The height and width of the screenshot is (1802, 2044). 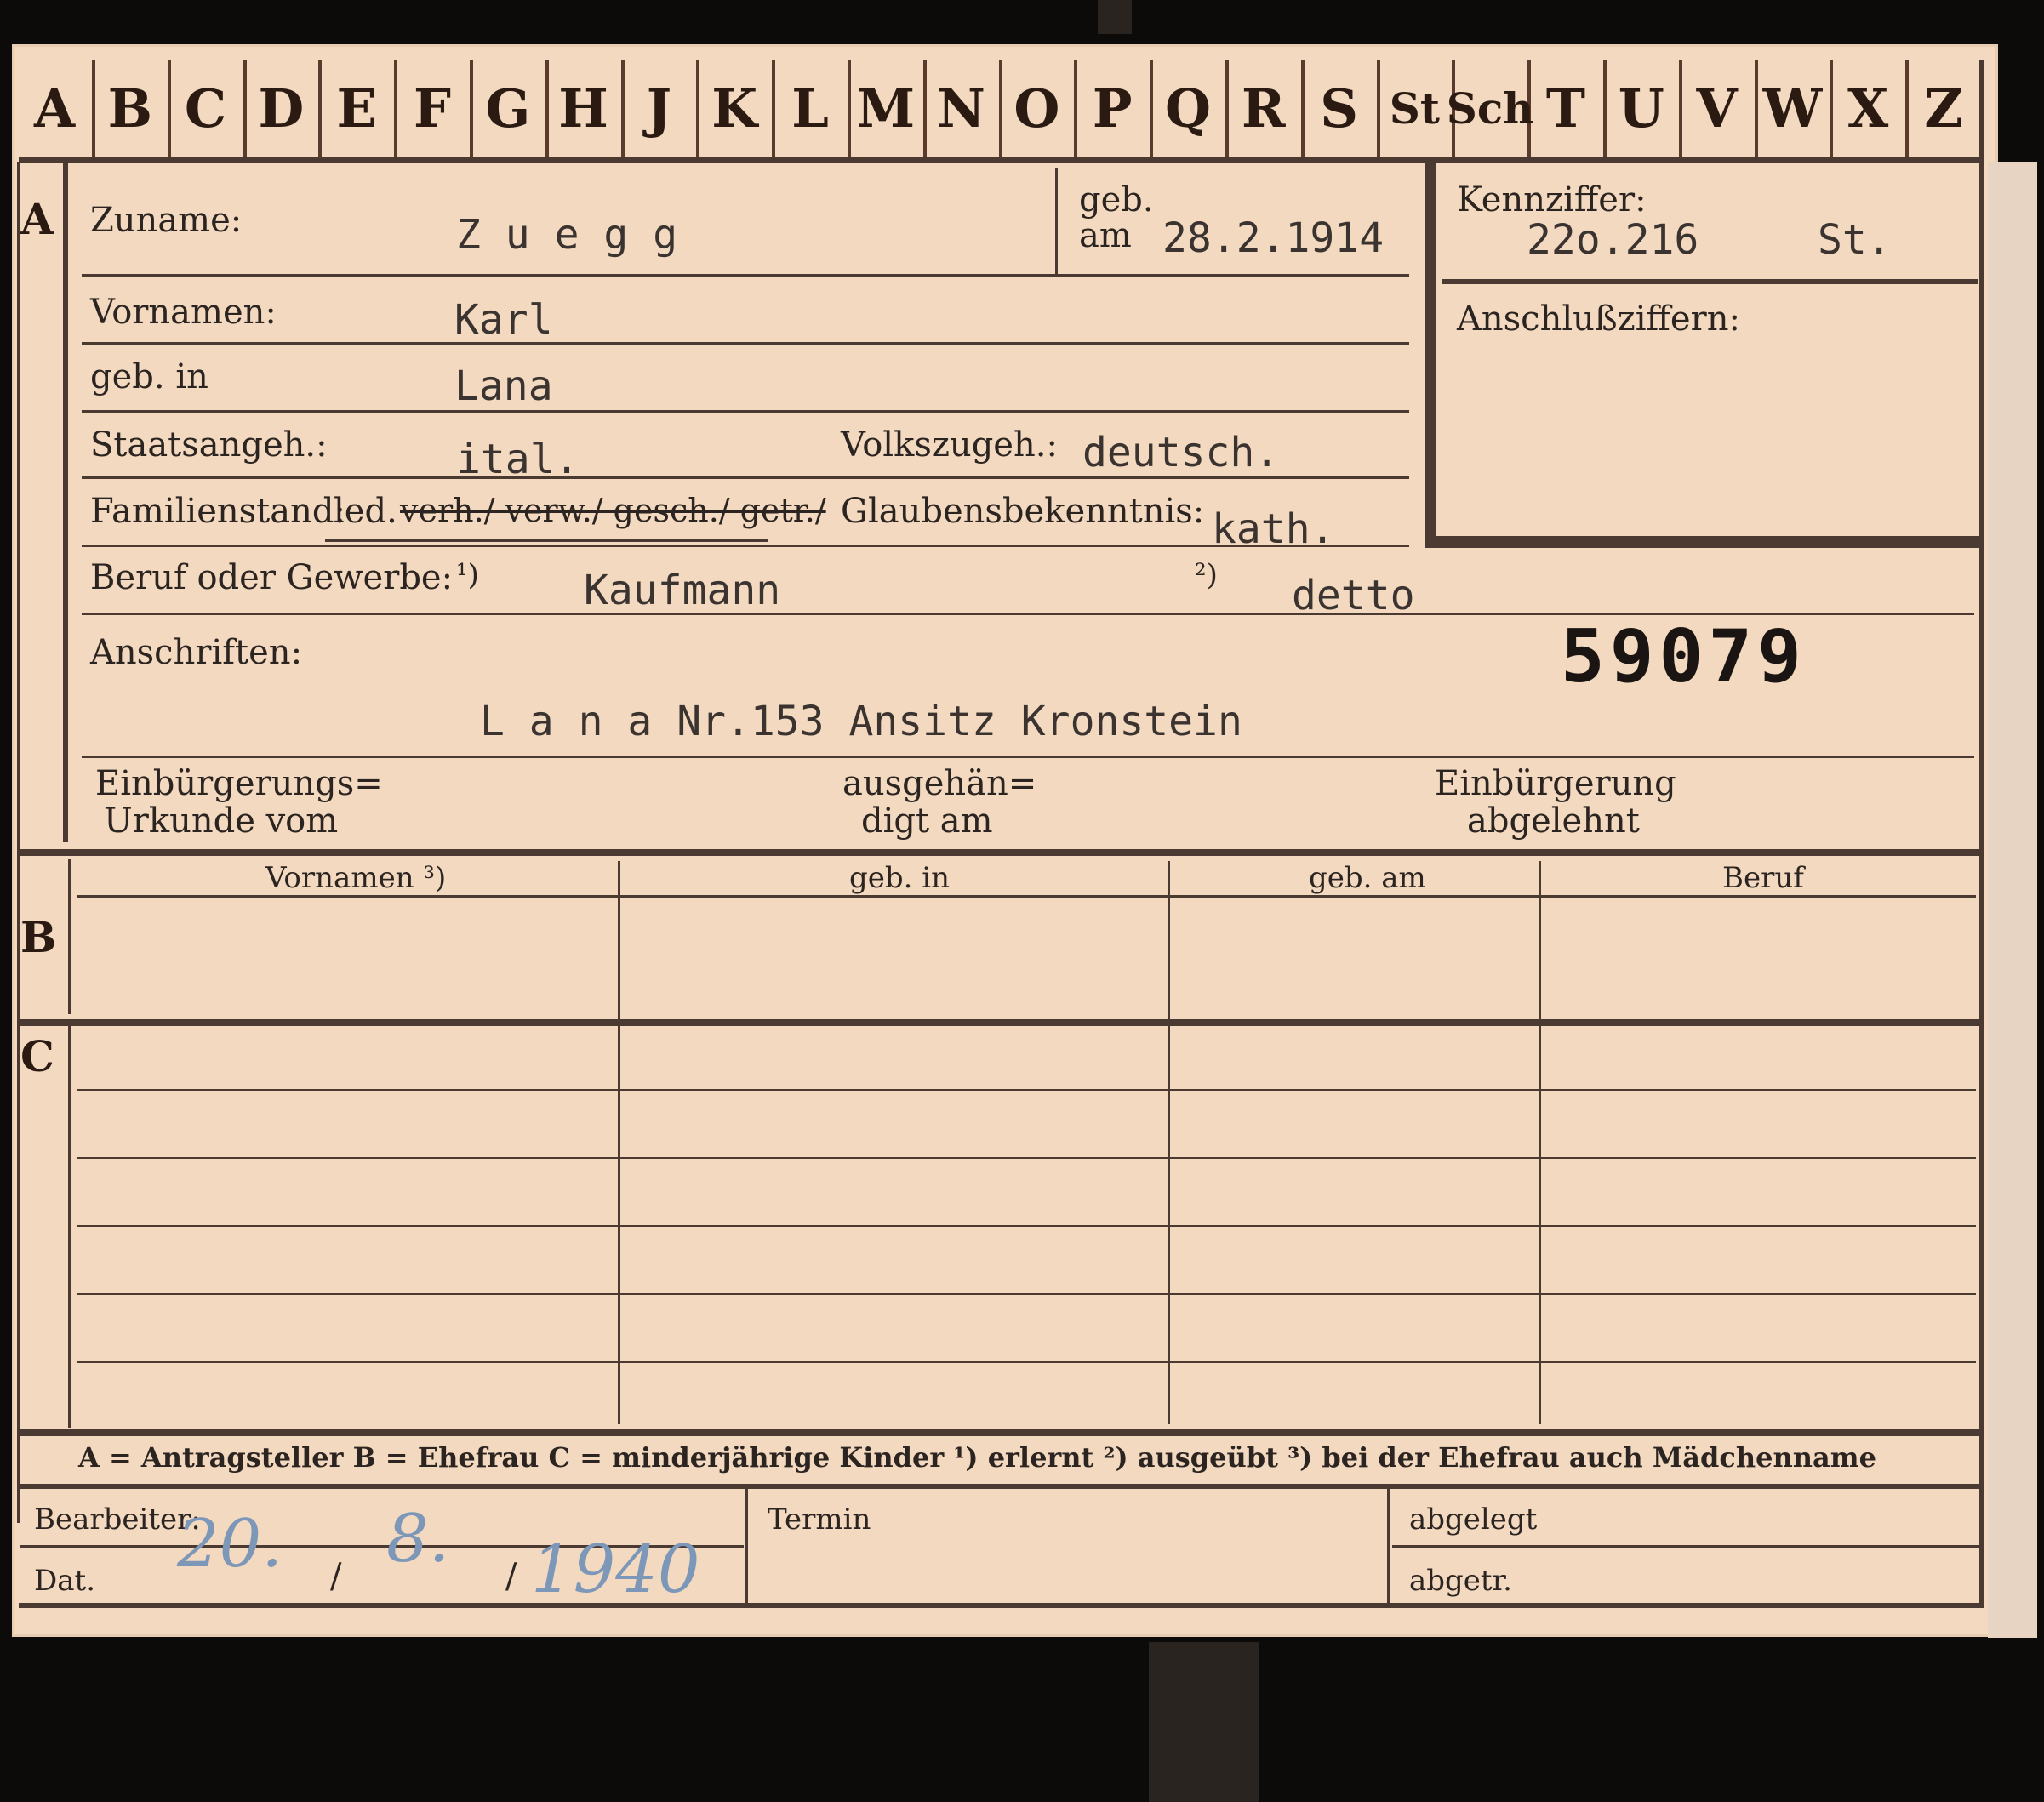 What do you see at coordinates (358, 108) in the screenshot?
I see `letter-tab: E` at bounding box center [358, 108].